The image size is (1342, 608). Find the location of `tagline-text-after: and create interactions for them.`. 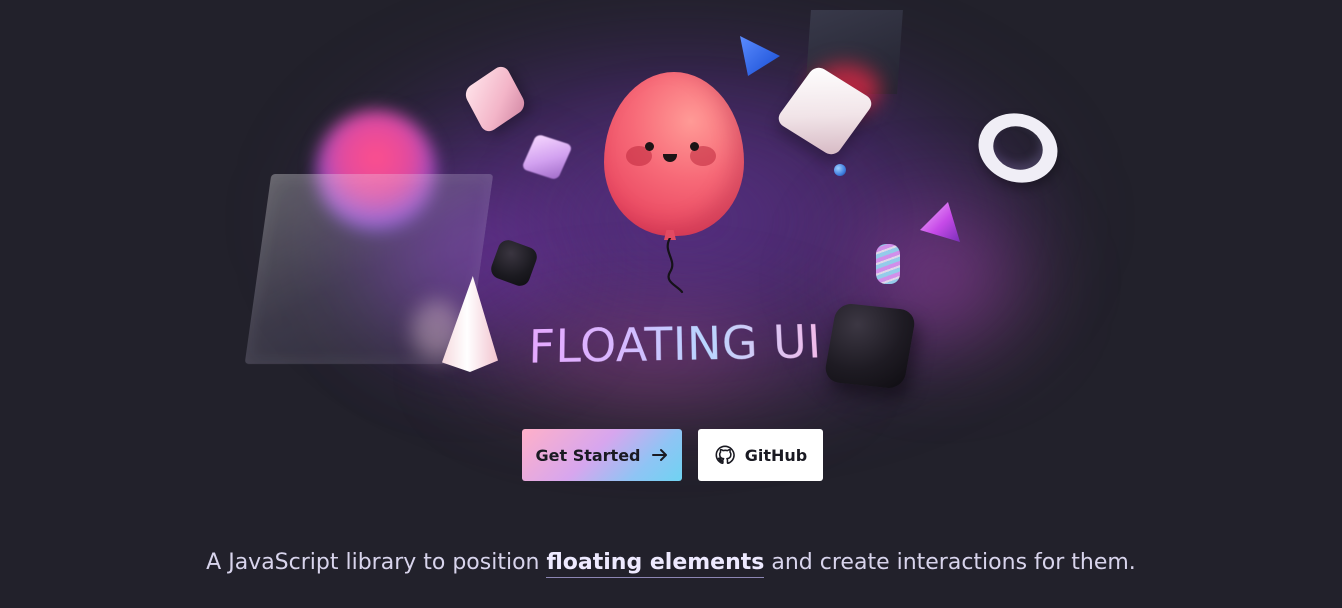

tagline-text-after: and create interactions for them. is located at coordinates (950, 562).